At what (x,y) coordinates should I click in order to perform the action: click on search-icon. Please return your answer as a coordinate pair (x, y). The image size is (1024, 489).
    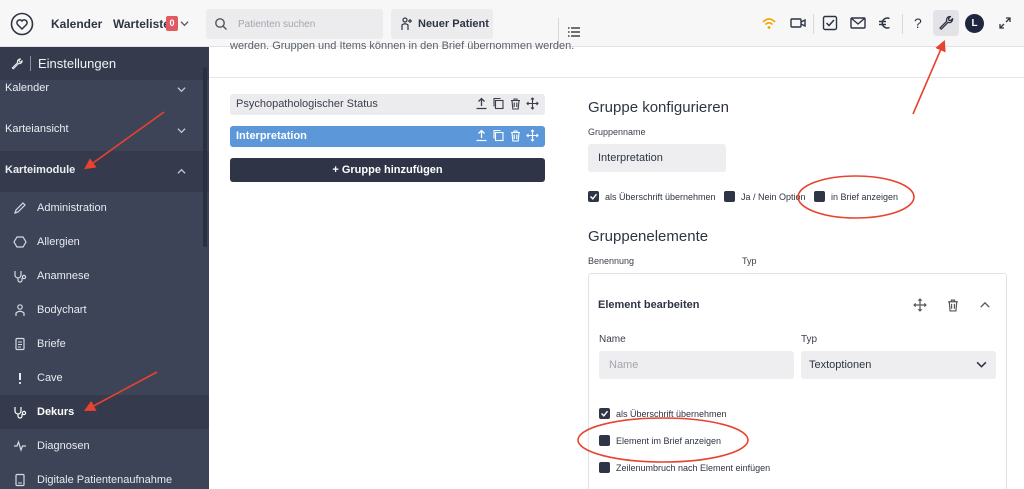
    Looking at the image, I should click on (221, 24).